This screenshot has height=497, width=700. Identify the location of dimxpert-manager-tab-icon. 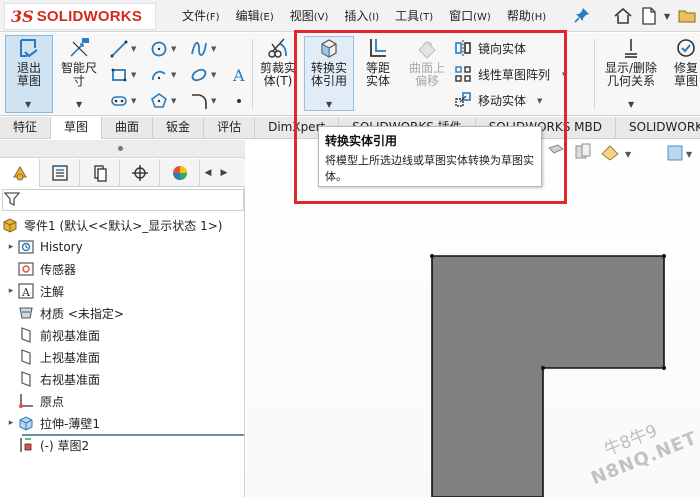
(140, 173).